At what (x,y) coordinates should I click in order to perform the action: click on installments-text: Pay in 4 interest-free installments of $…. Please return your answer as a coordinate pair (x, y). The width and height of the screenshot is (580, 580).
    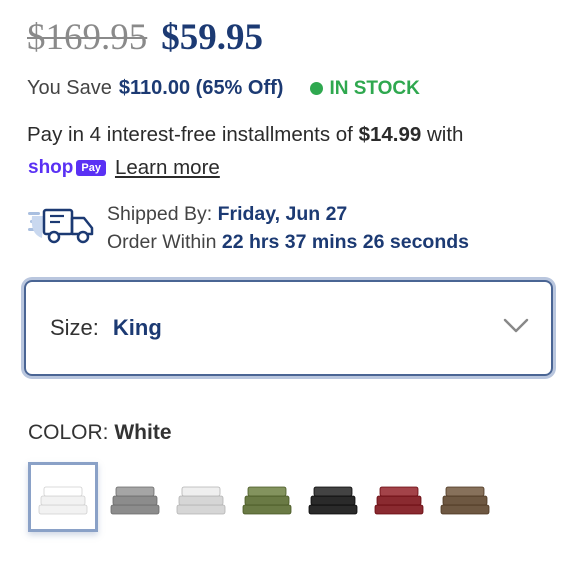
    Looking at the image, I should click on (245, 135).